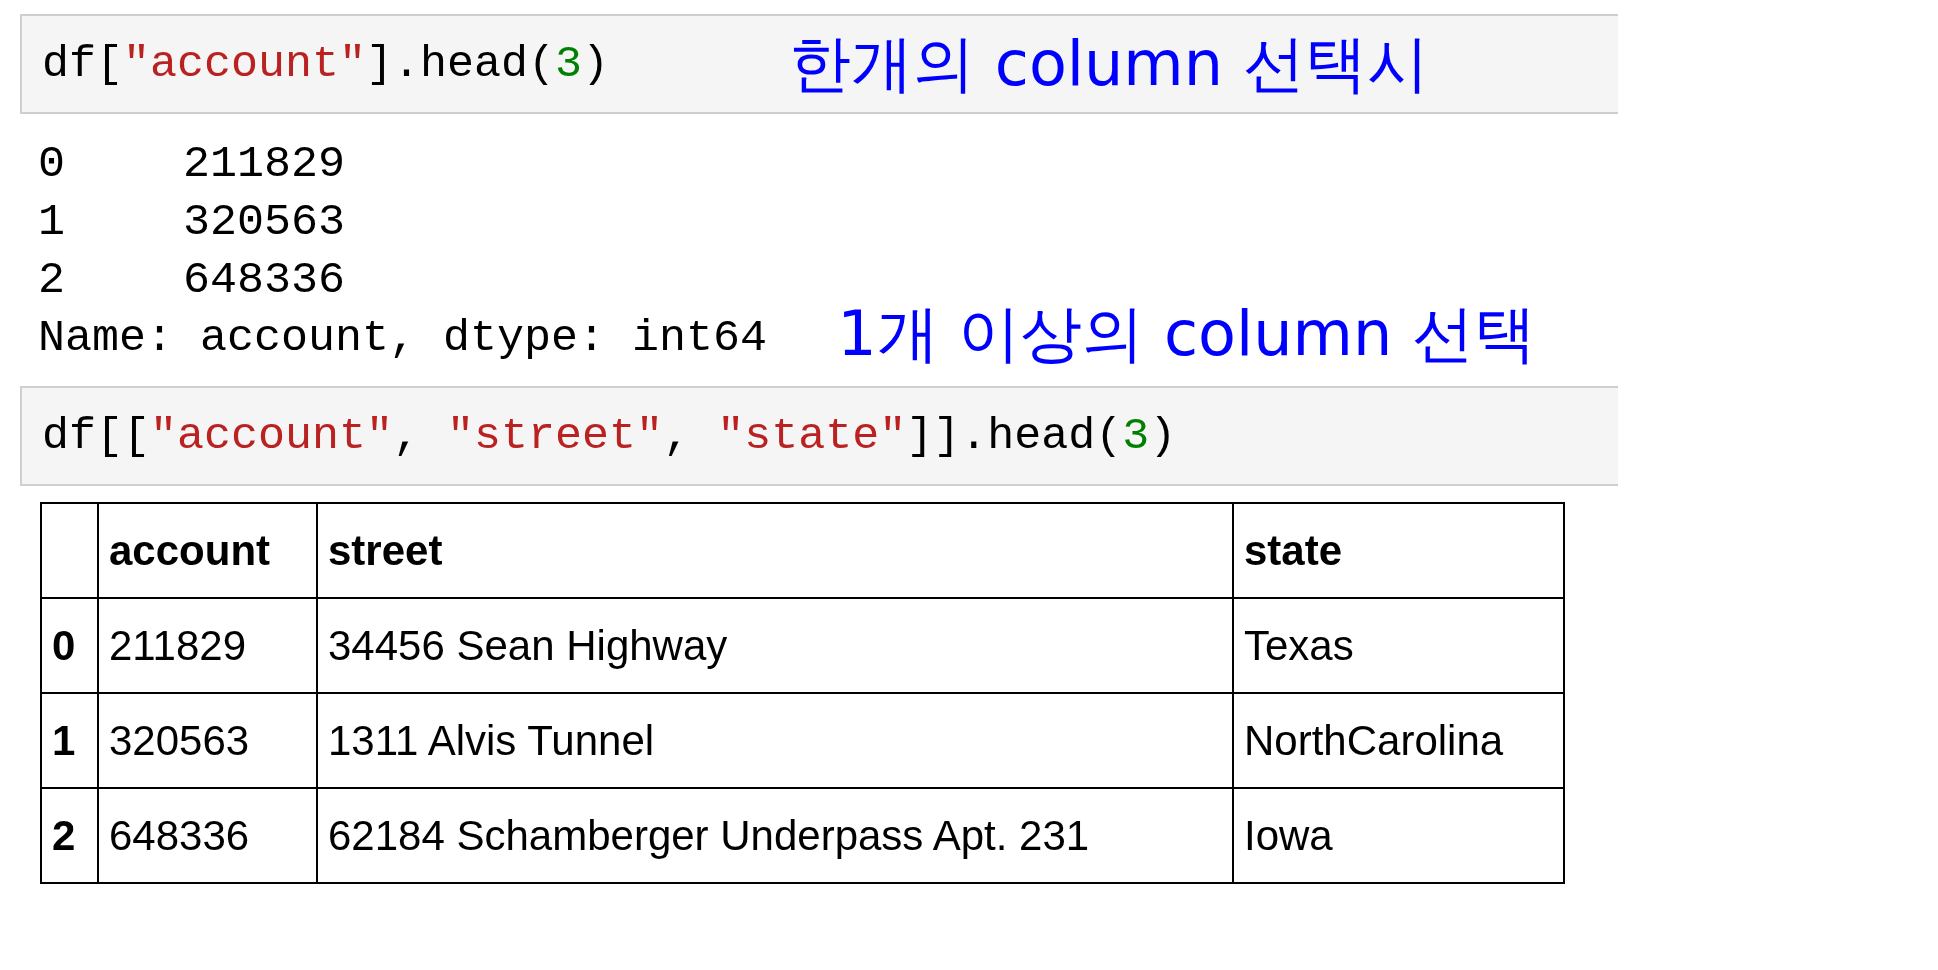  What do you see at coordinates (1398, 835) in the screenshot?
I see `table-cell: Iowa` at bounding box center [1398, 835].